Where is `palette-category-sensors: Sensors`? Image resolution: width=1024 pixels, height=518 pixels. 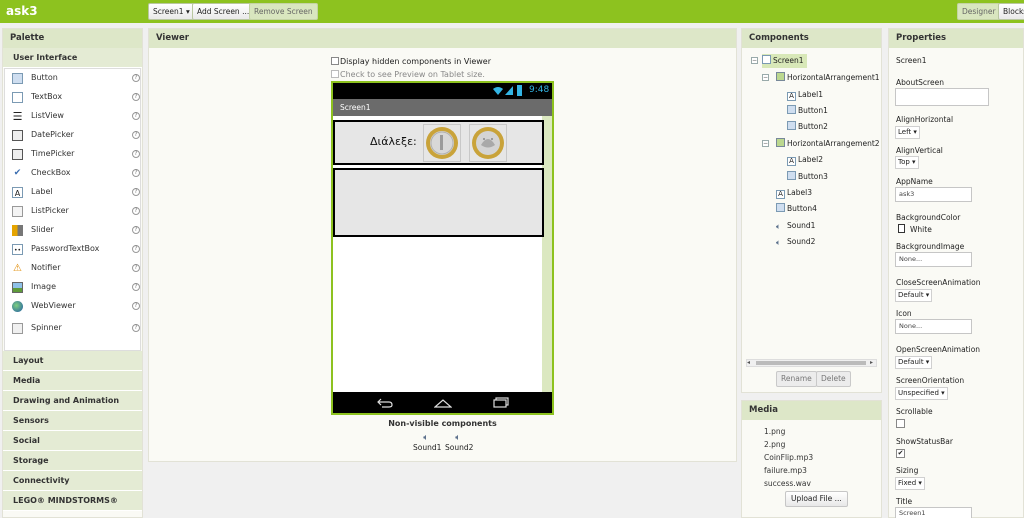 palette-category-sensors: Sensors is located at coordinates (72, 421).